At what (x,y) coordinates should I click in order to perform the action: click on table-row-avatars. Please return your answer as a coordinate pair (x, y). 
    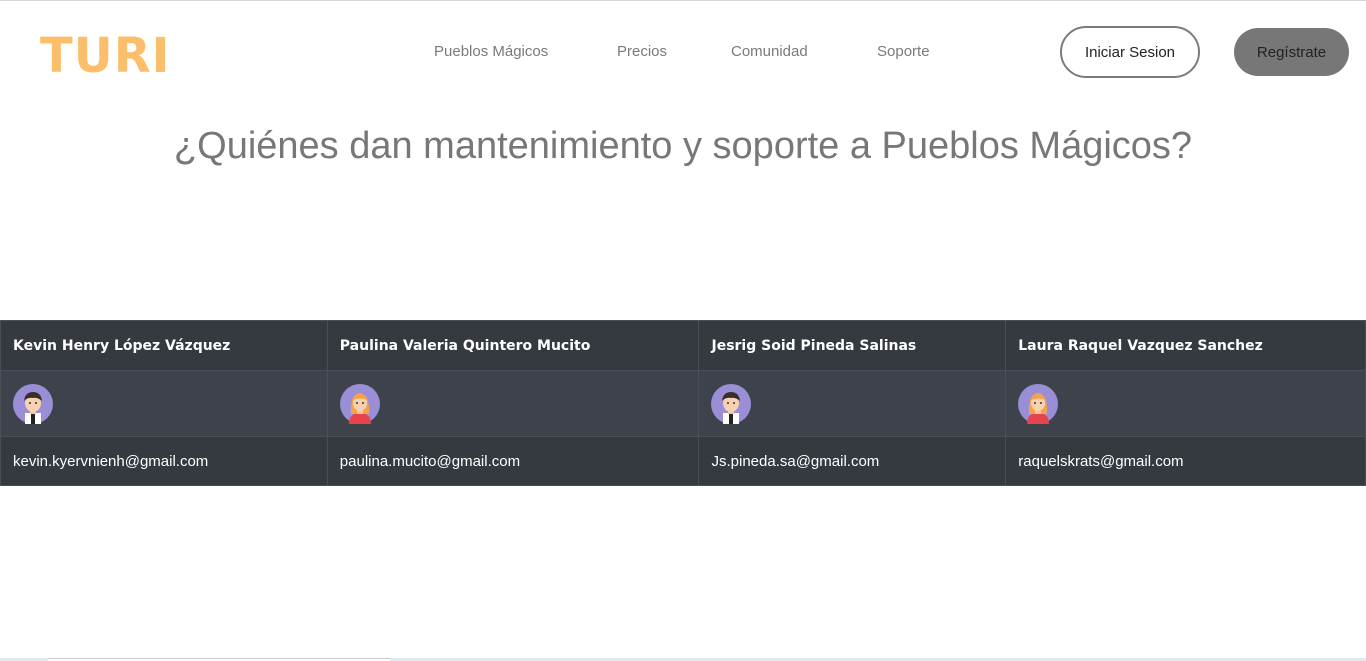
    Looking at the image, I should click on (683, 403).